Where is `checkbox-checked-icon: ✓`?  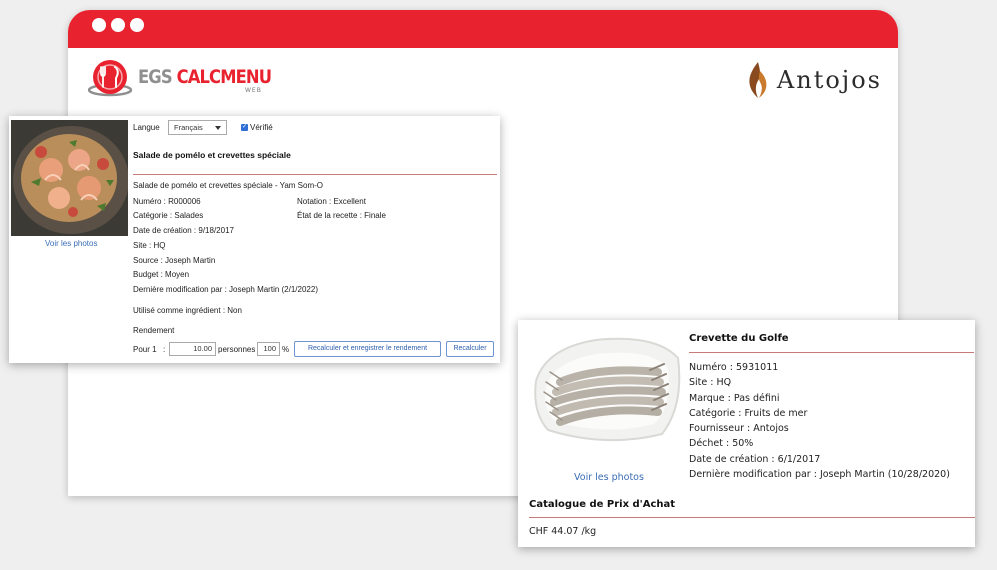
checkbox-checked-icon: ✓ is located at coordinates (244, 127).